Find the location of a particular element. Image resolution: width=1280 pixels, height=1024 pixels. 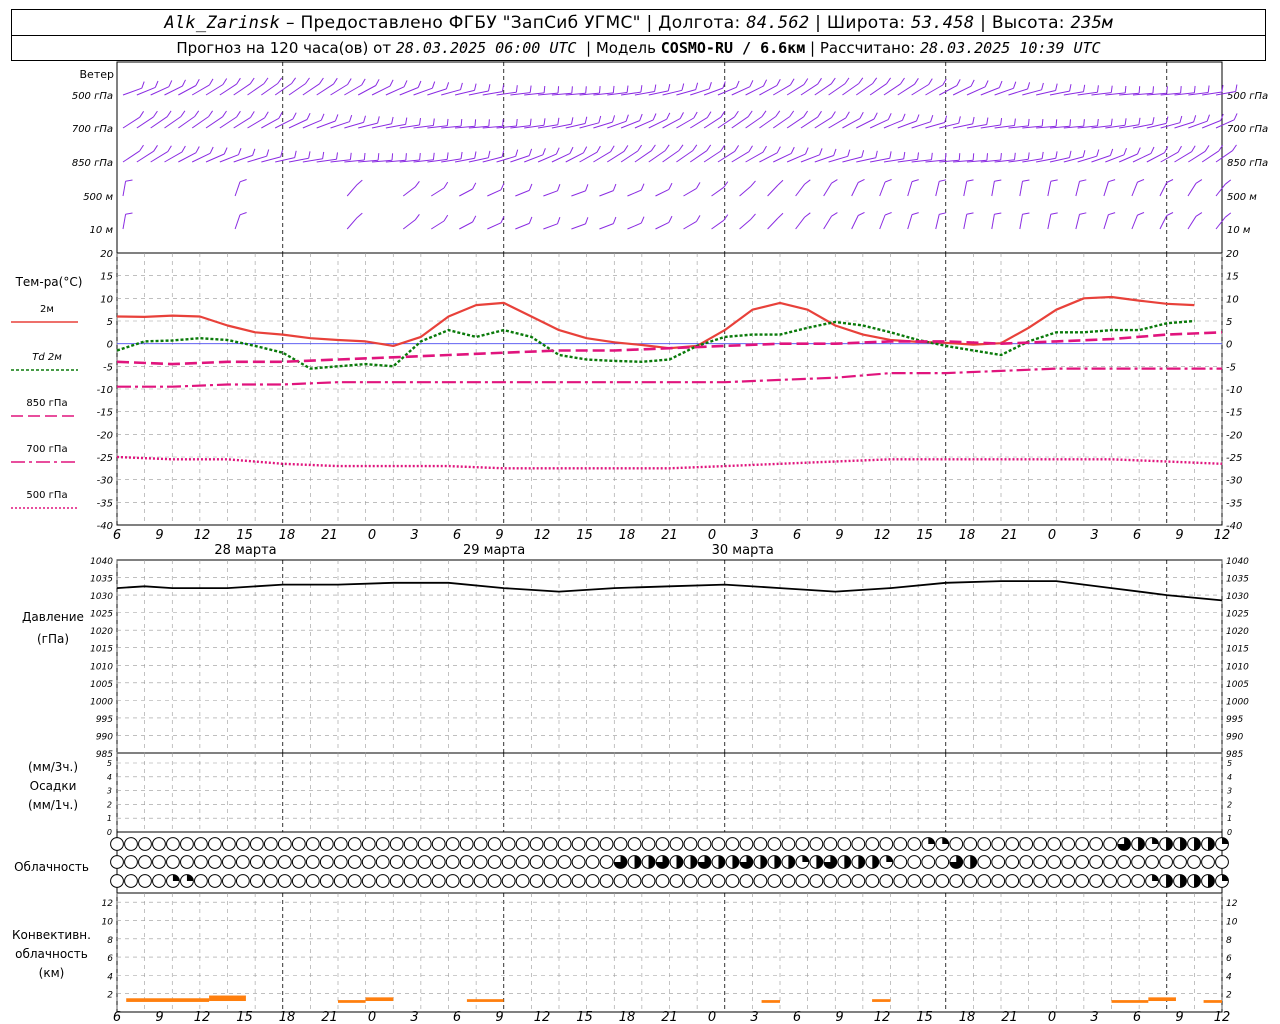

pressure-tick-right: 1015 is located at coordinates (1237, 650).